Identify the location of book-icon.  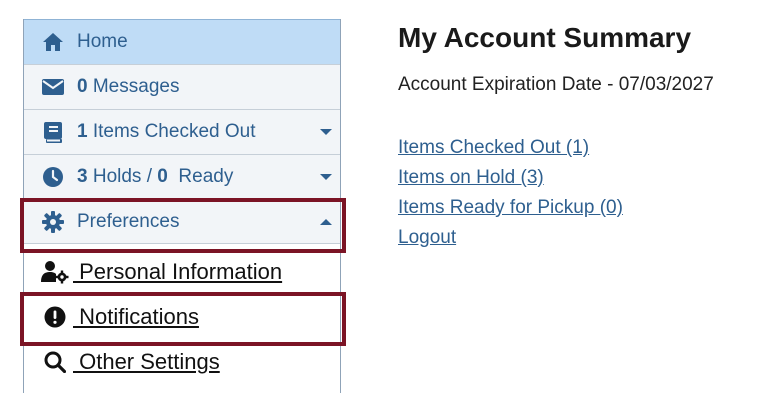
(53, 132).